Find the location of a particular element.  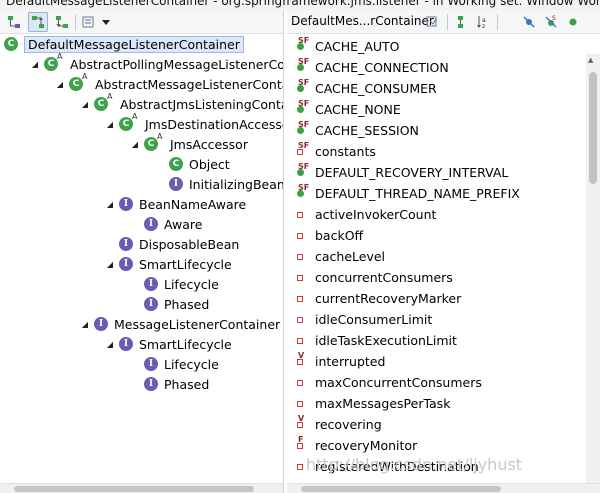

member-item: idleConsumerLimit is located at coordinates (363, 319).